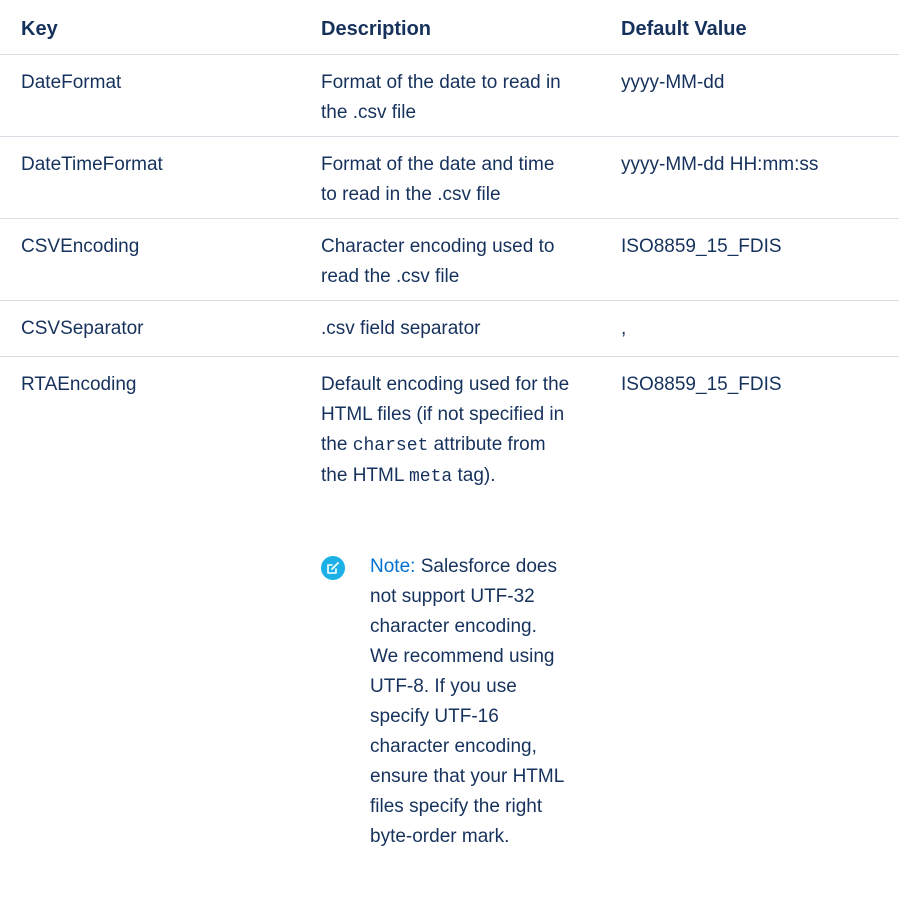  I want to click on description-line: .csv field separator, so click(401, 328).